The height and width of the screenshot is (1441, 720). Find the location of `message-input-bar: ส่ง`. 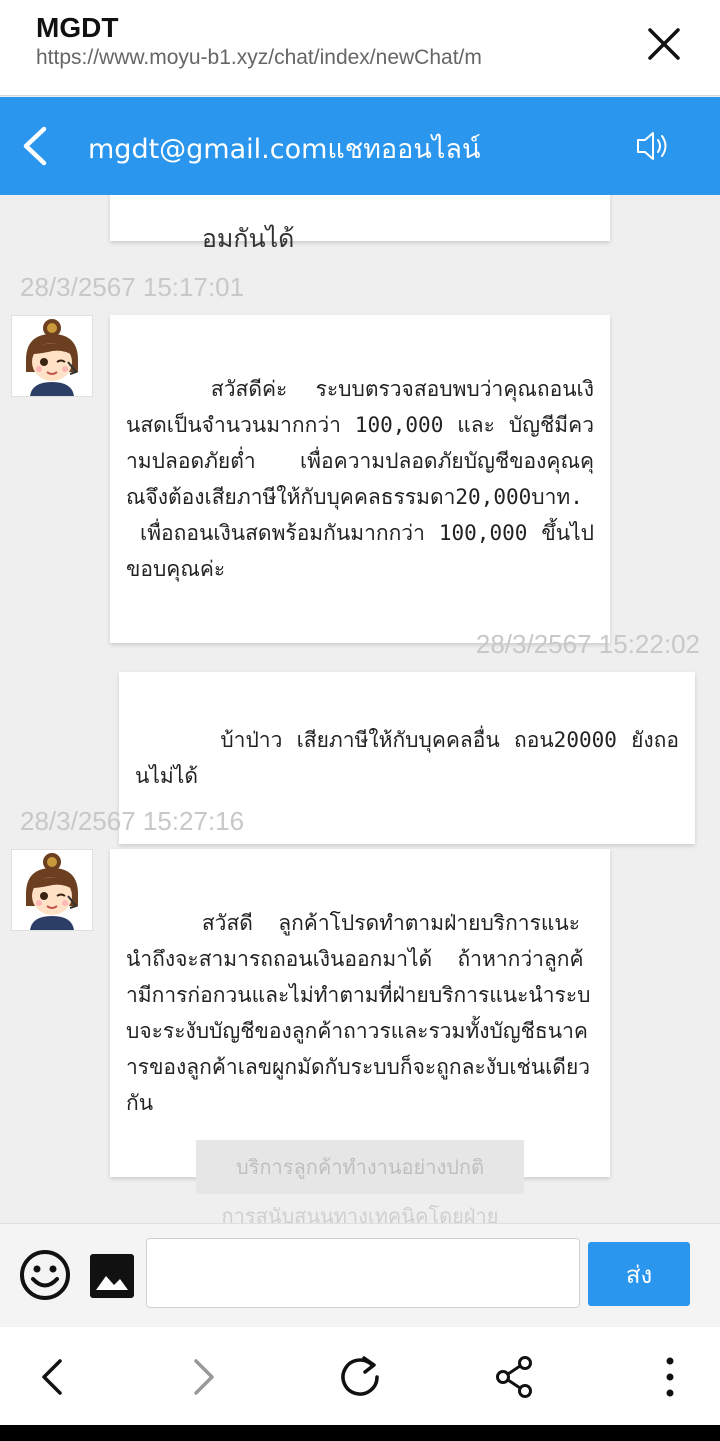

message-input-bar: ส่ง is located at coordinates (360, 1275).